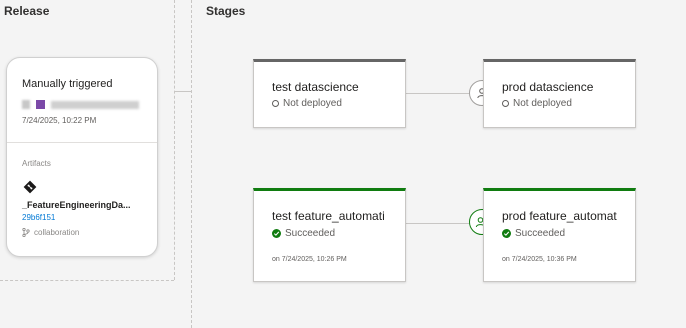 The image size is (686, 328). I want to click on connector-test-prod-feature, so click(438, 223).